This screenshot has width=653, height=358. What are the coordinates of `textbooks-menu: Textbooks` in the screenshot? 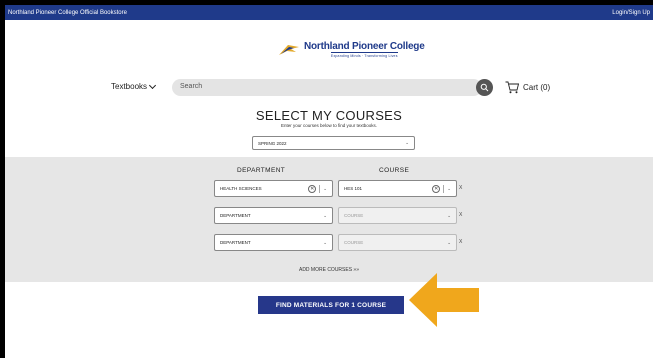 It's located at (134, 86).